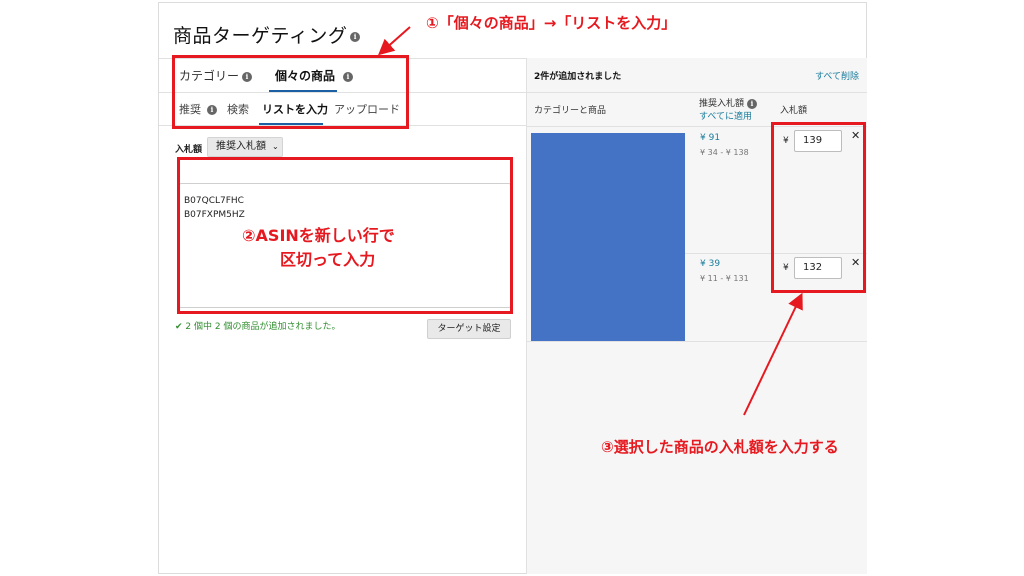 Image resolution: width=1024 pixels, height=576 pixels. Describe the element at coordinates (570, 111) in the screenshot. I see `col-header-product: カテゴリーと商品` at that location.